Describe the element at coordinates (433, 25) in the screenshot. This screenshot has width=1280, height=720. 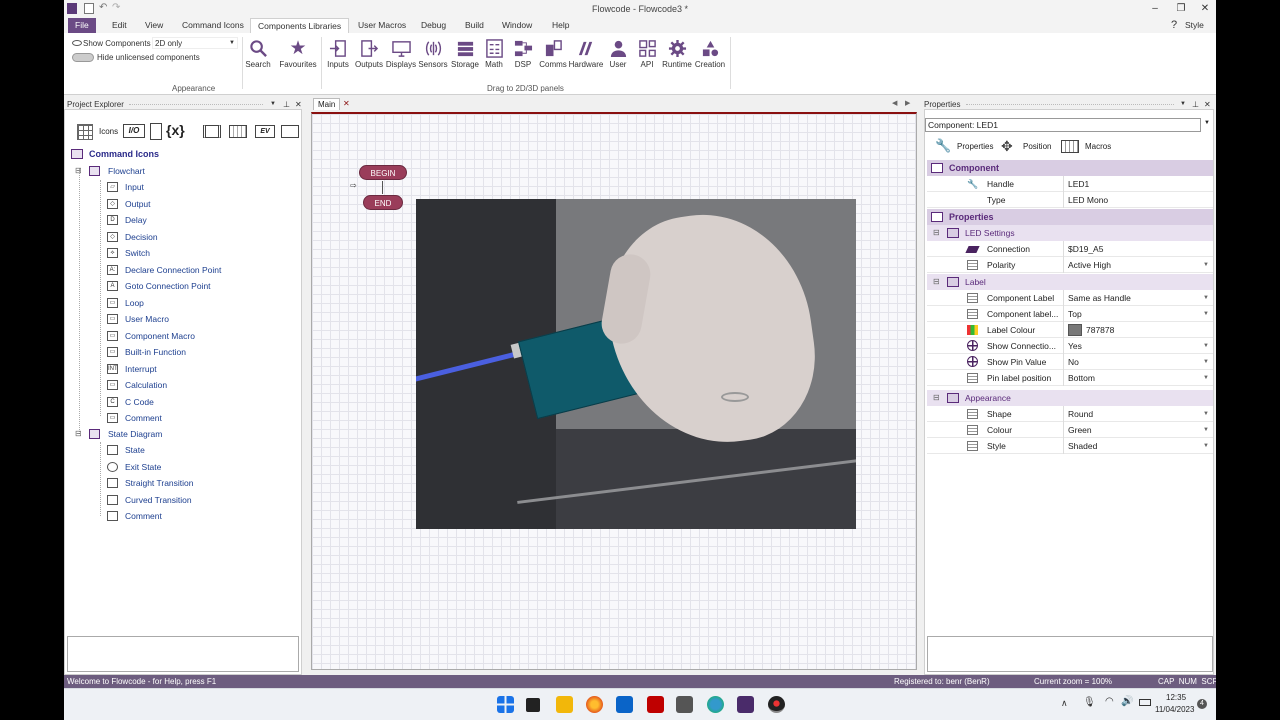
I see `menu-debug: Debug` at that location.